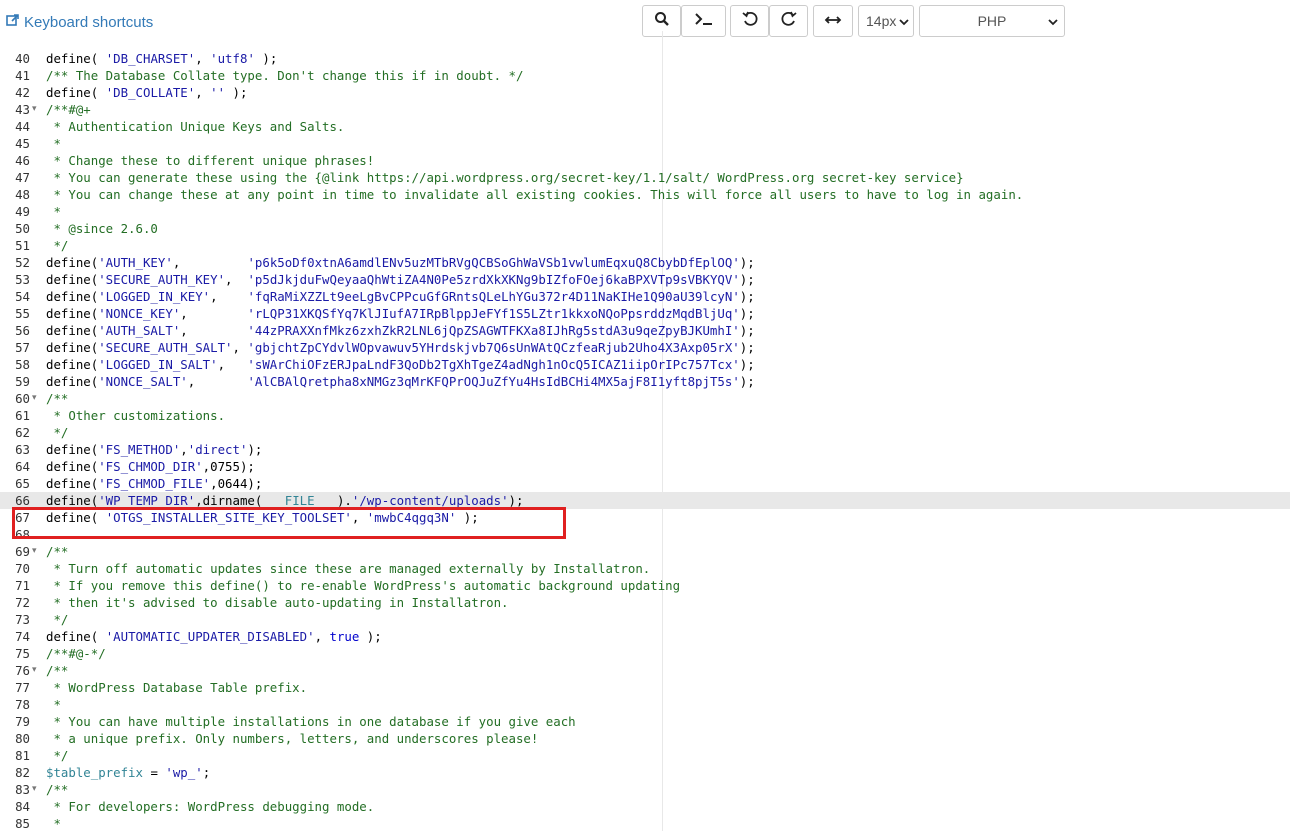  Describe the element at coordinates (217, 449) in the screenshot. I see `code-token-string: 'direct'` at that location.